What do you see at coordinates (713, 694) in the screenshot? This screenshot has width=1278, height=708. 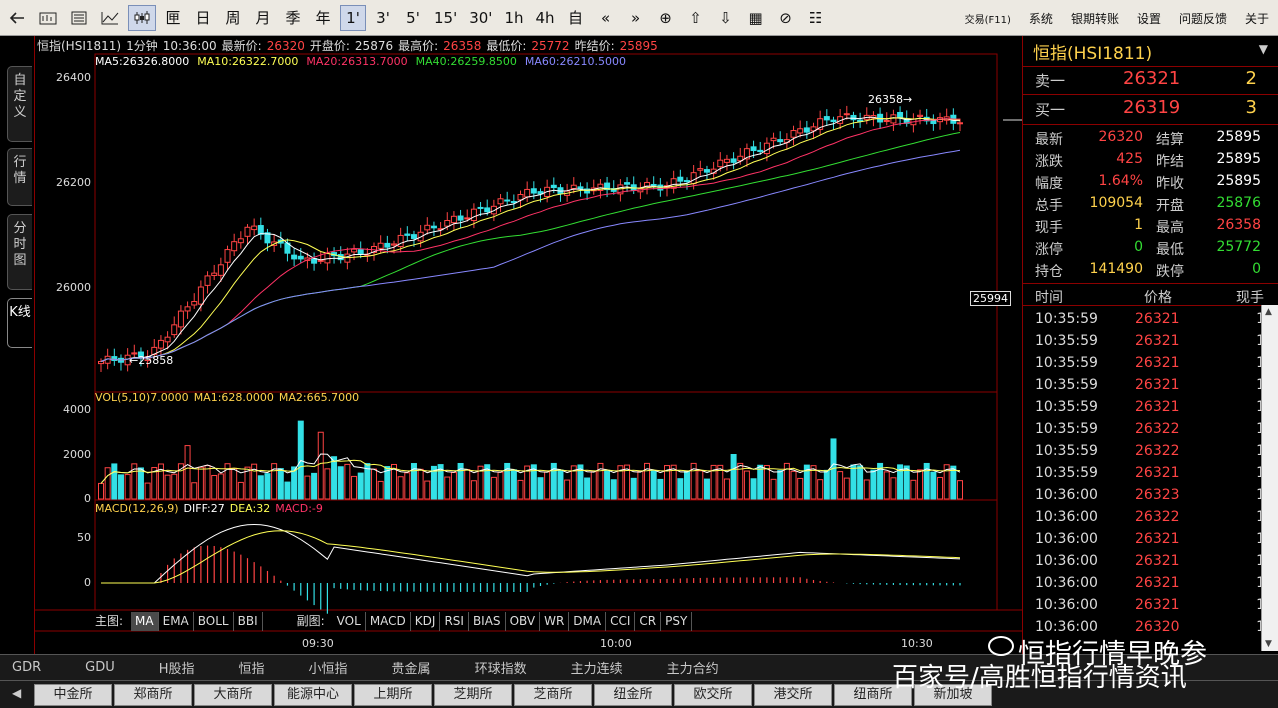 I see `exchange-button: 欧交所` at bounding box center [713, 694].